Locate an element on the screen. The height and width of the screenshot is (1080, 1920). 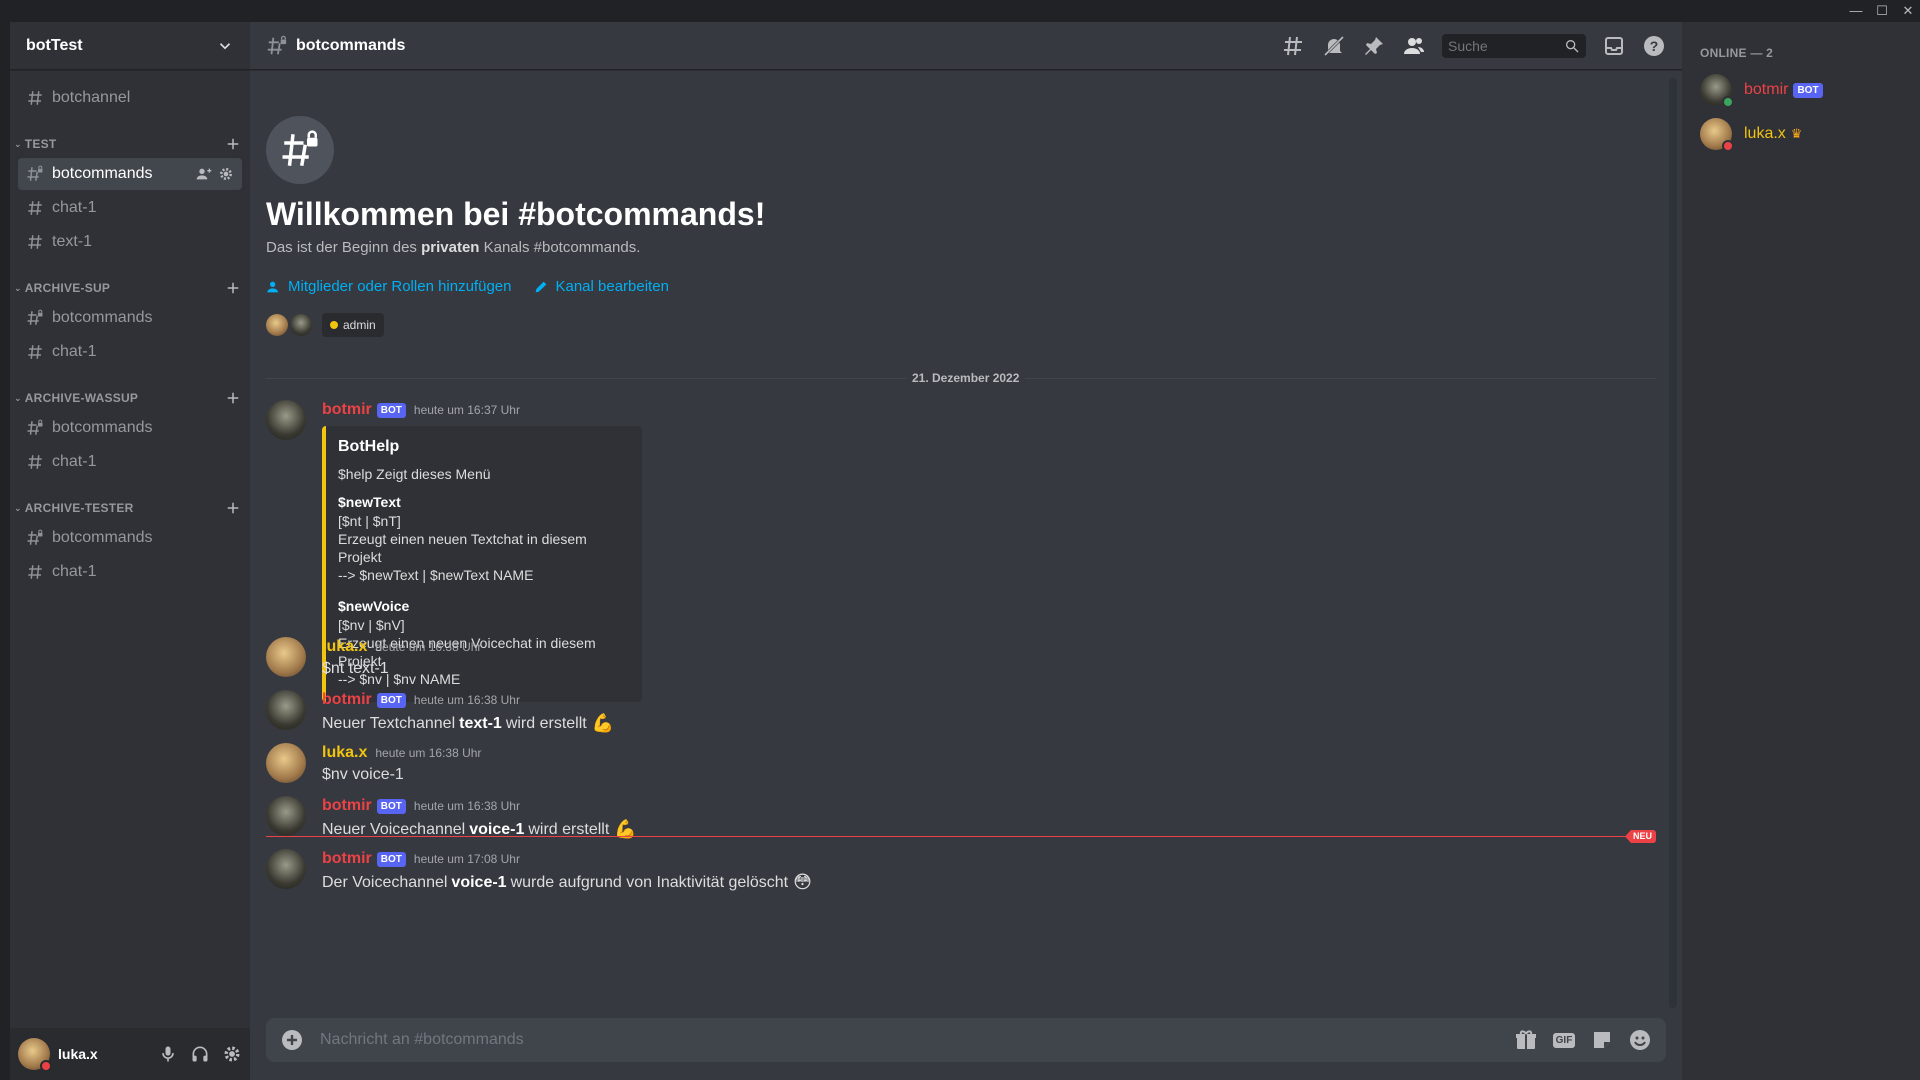
sidebar-channel-botcommands-active: botcommands is located at coordinates (130, 174).